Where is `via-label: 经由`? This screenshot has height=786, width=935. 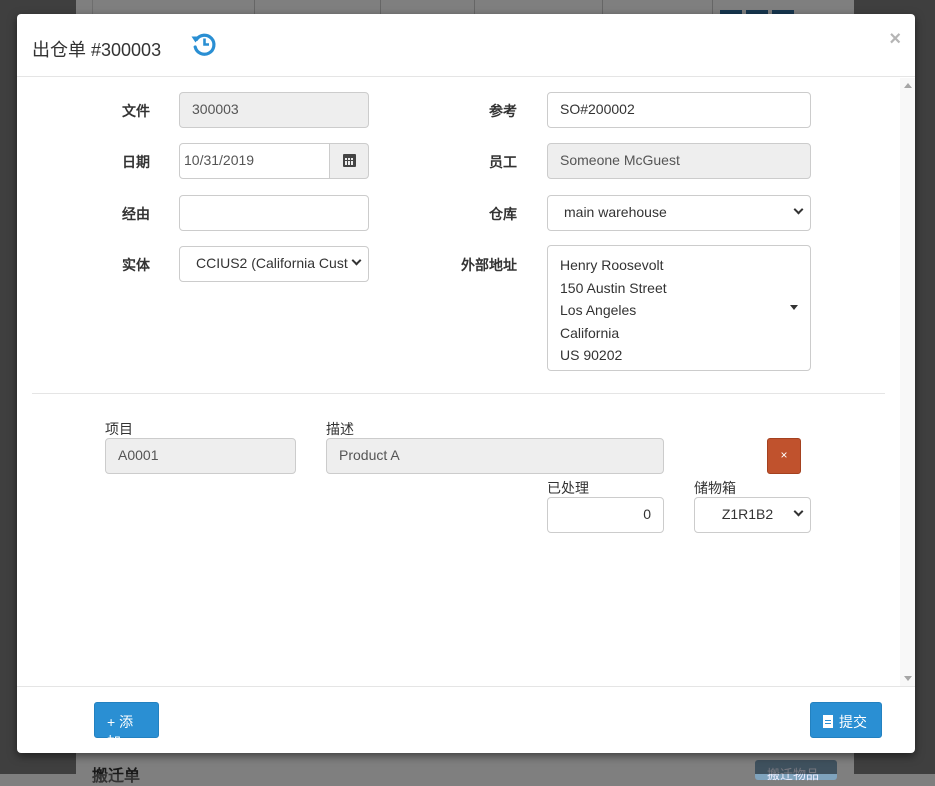
via-label: 经由 is located at coordinates (136, 214).